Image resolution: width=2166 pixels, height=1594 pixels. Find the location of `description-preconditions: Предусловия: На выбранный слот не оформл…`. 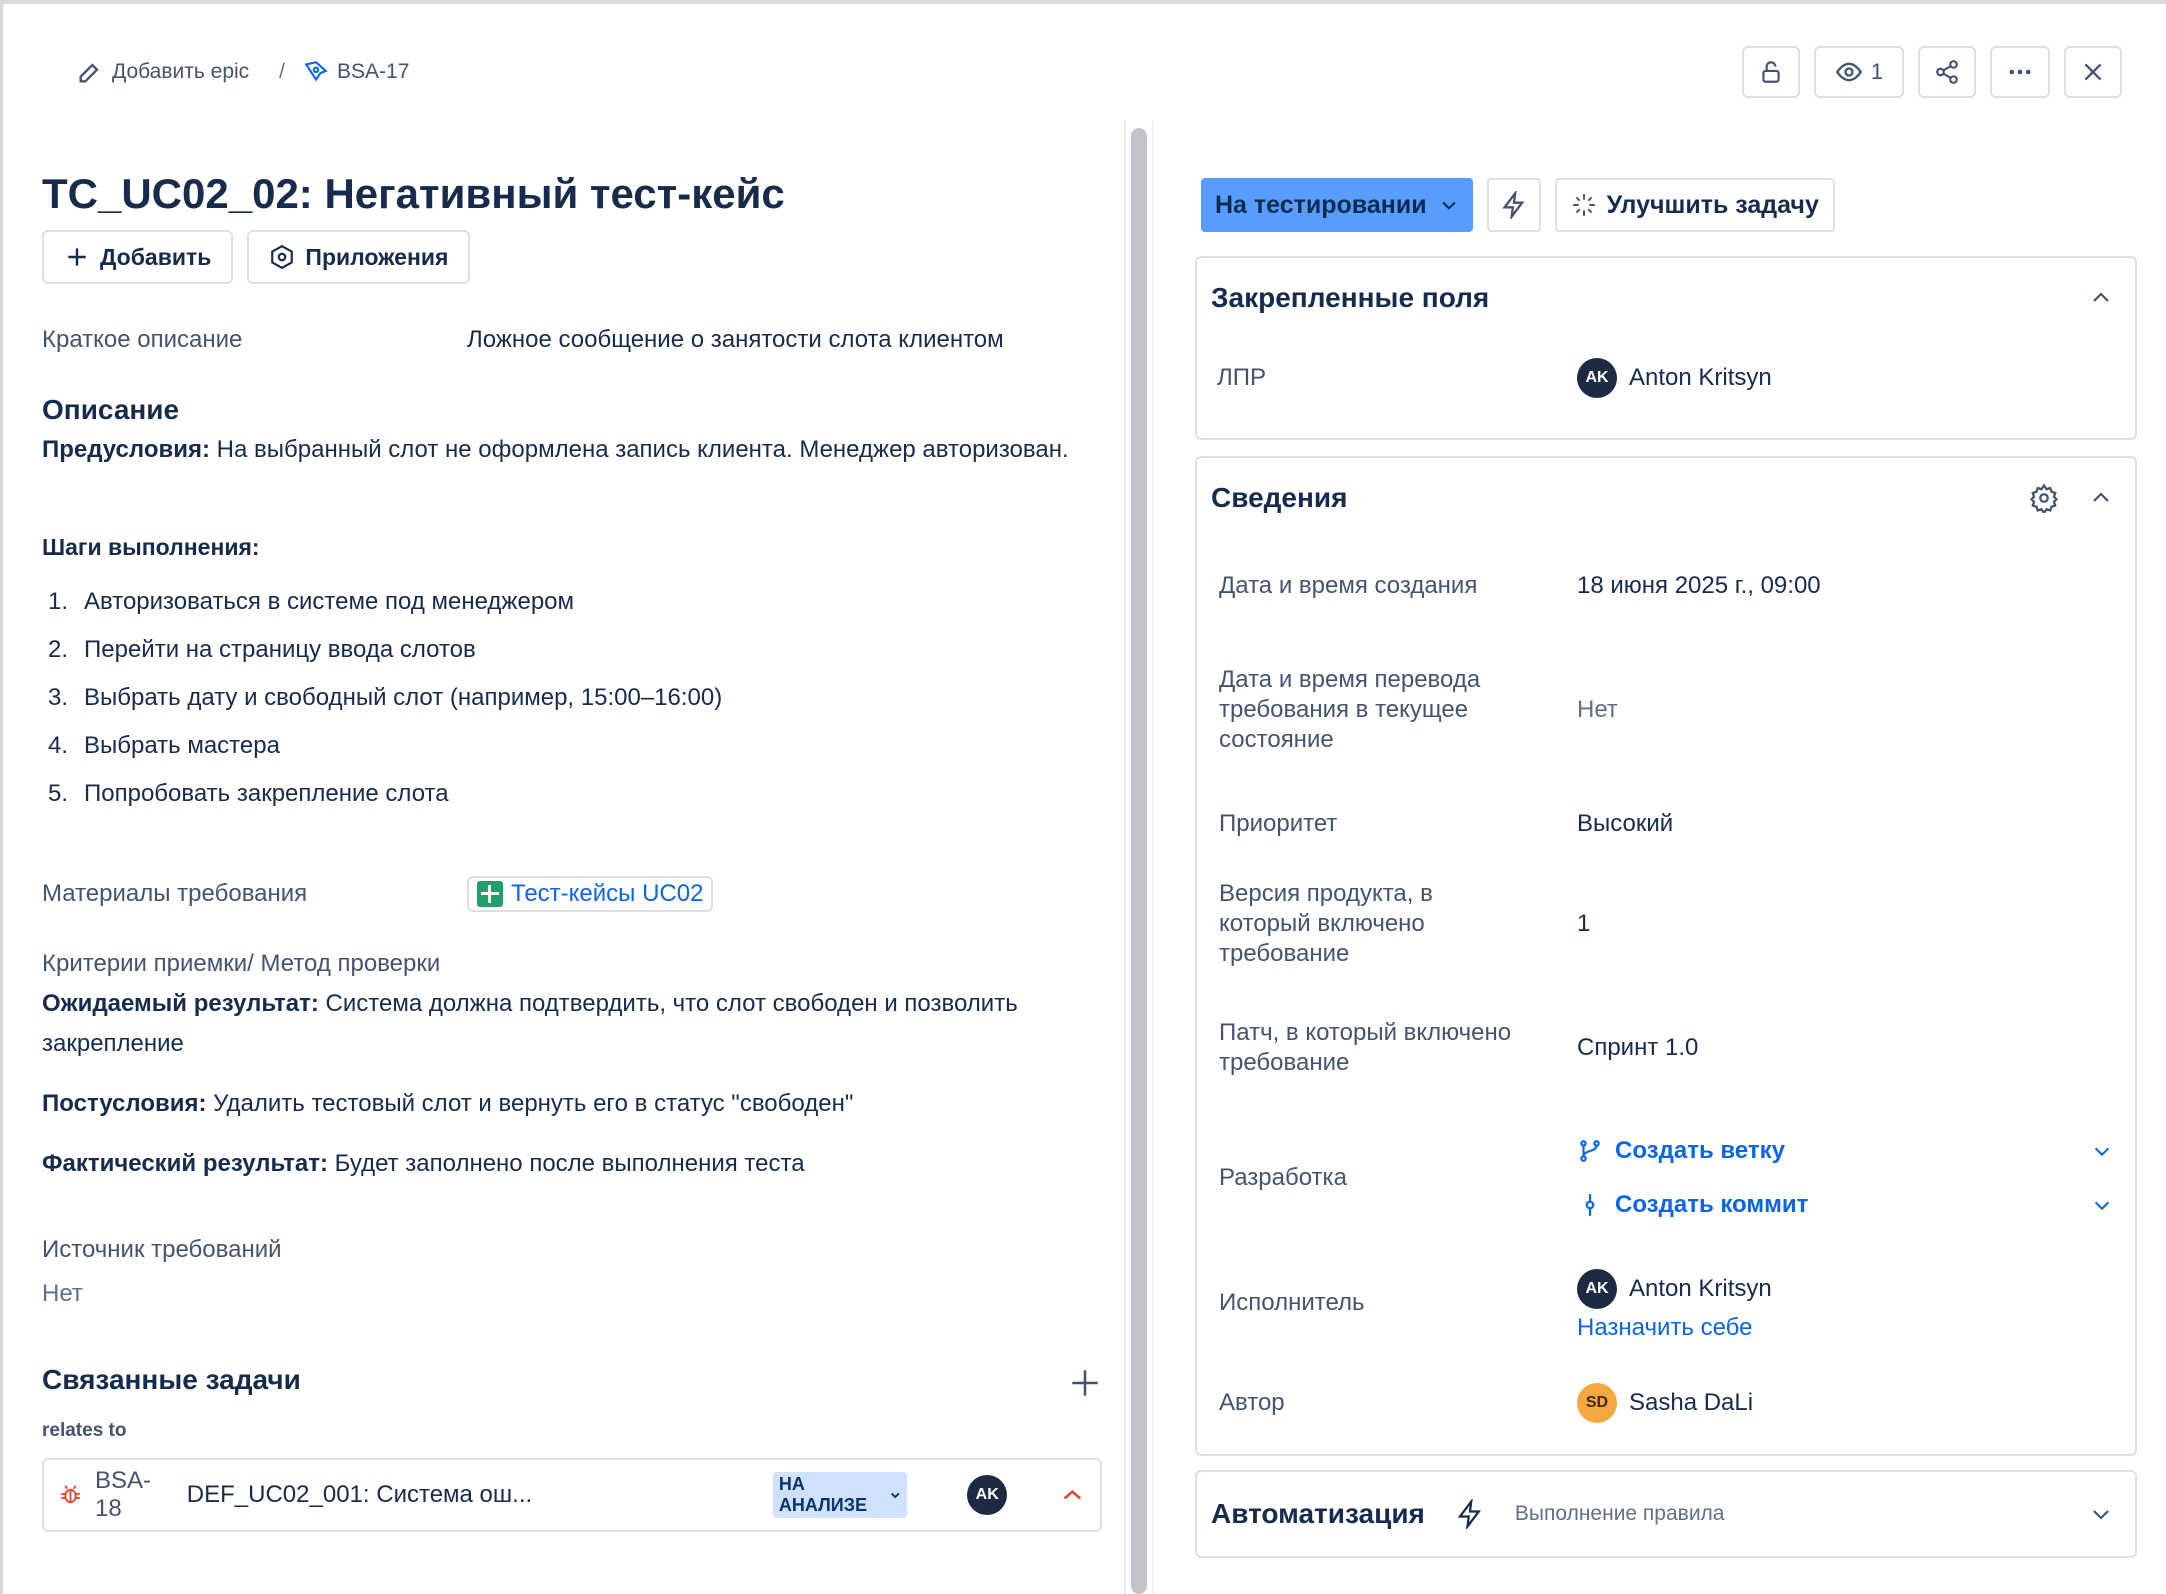

description-preconditions: Предусловия: На выбранный слот не оформл… is located at coordinates (557, 450).